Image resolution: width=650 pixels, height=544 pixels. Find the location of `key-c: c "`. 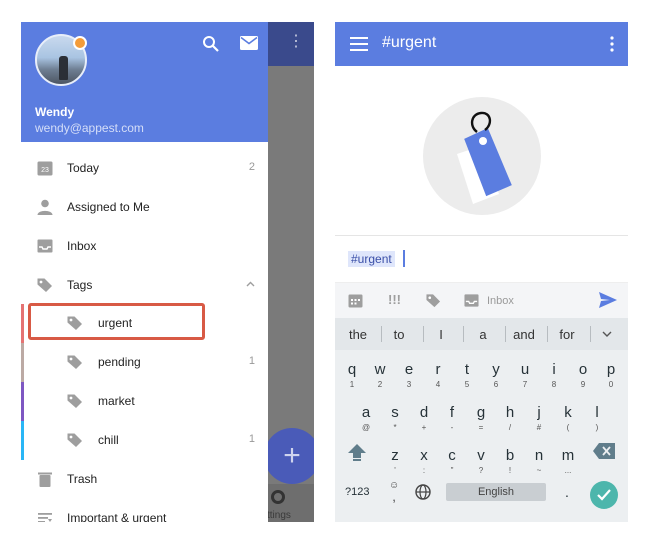

key-c: c " is located at coordinates (452, 461).